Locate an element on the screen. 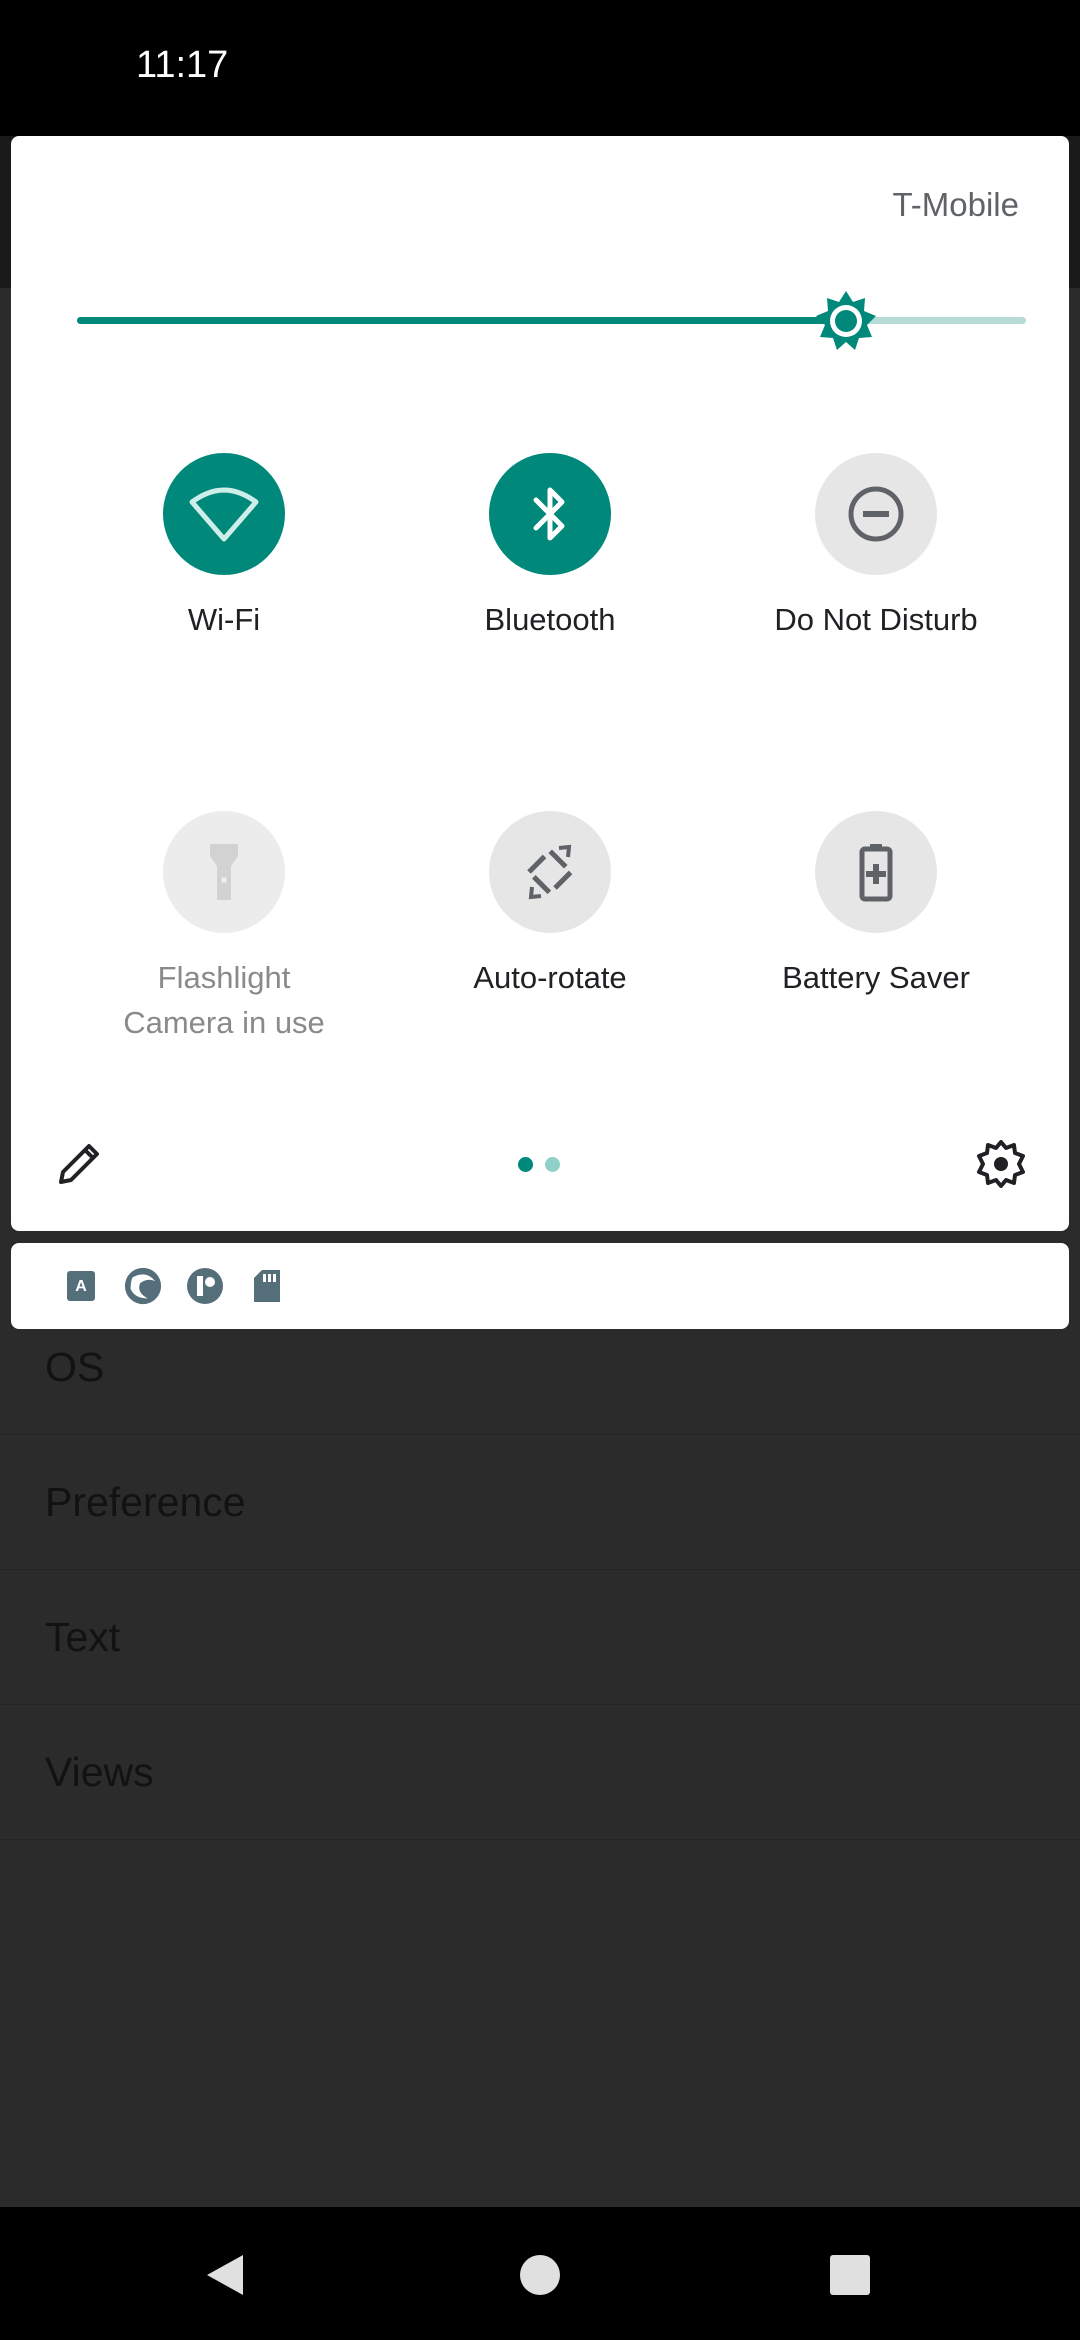 The width and height of the screenshot is (1080, 2340). notification-icons-row: A is located at coordinates (540, 1286).